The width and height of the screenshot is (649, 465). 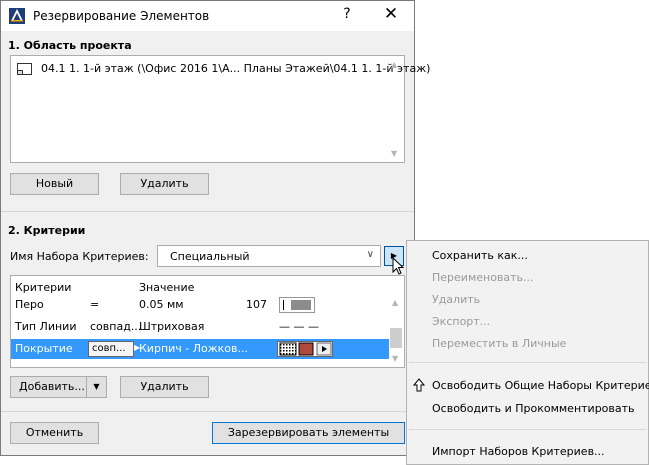 I want to click on column-header-value: Значение, so click(x=167, y=287).